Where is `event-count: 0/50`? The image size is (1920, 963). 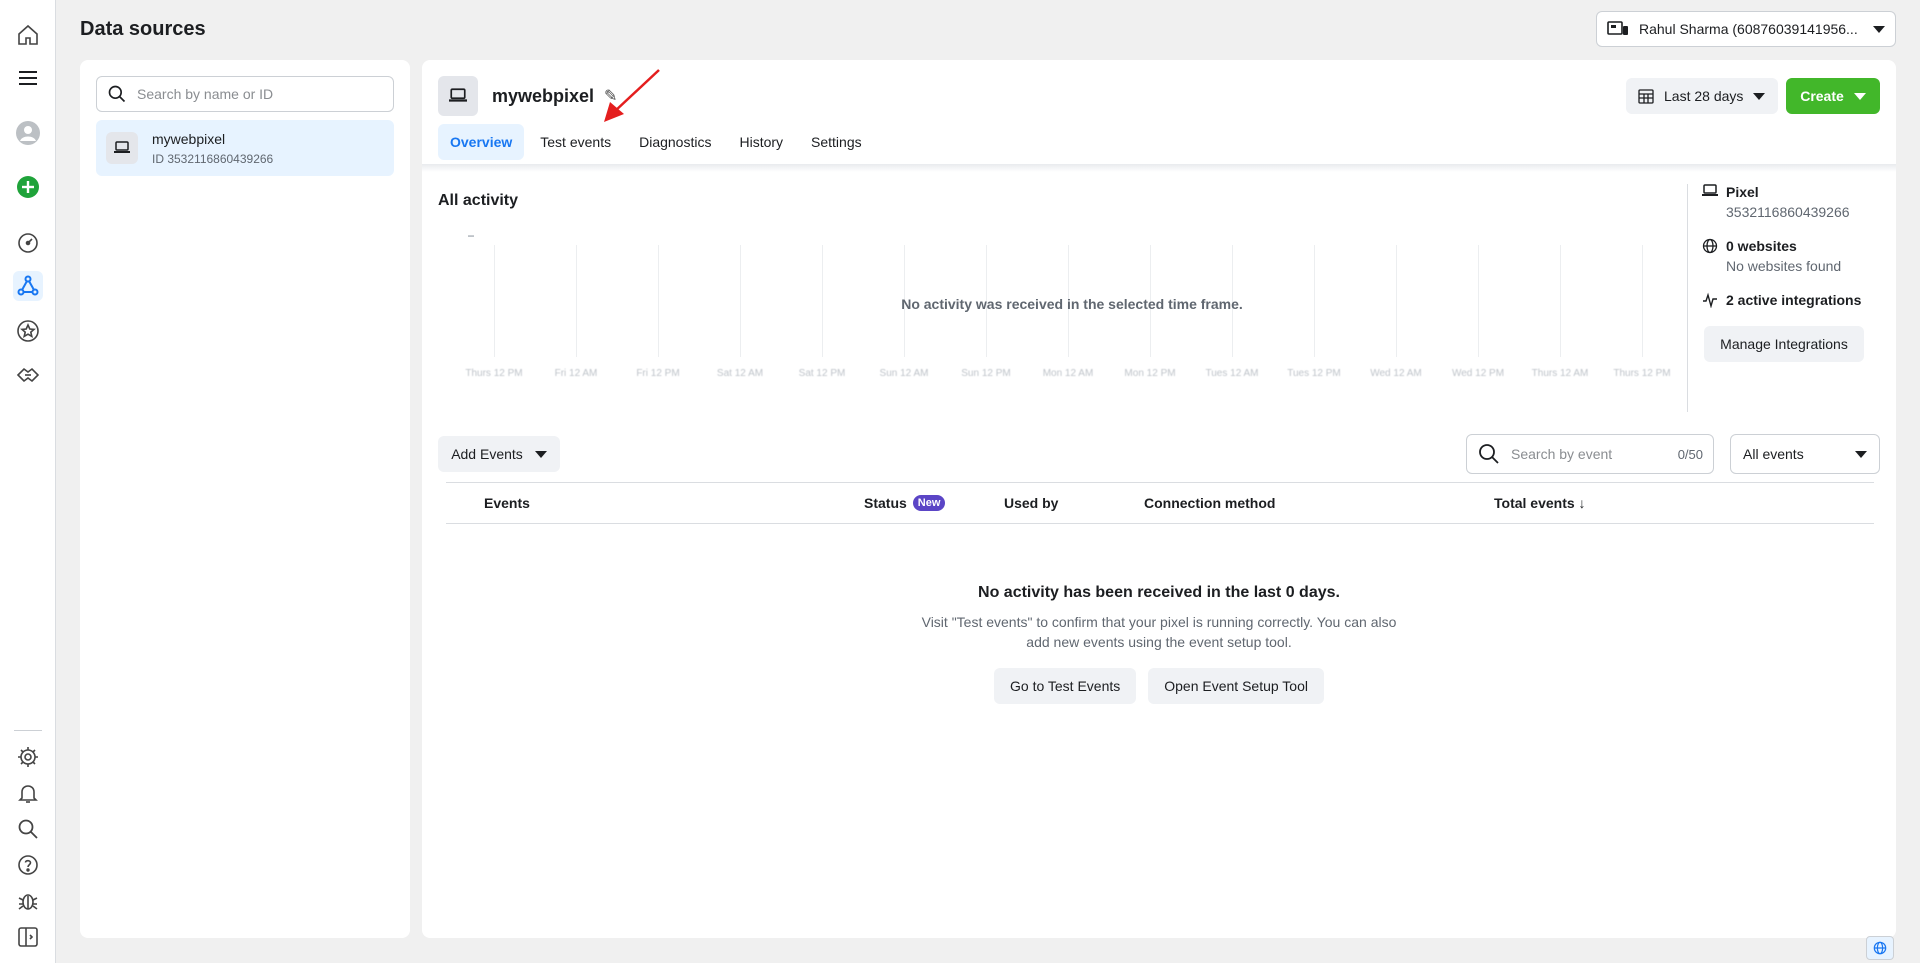
event-count: 0/50 is located at coordinates (1690, 454).